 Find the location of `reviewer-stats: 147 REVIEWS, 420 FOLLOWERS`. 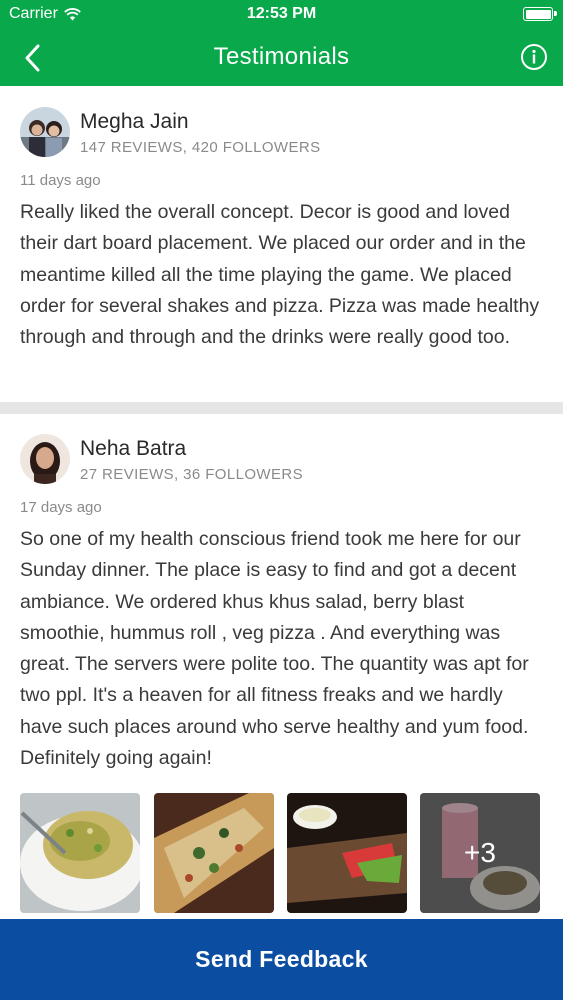

reviewer-stats: 147 REVIEWS, 420 FOLLOWERS is located at coordinates (200, 147).